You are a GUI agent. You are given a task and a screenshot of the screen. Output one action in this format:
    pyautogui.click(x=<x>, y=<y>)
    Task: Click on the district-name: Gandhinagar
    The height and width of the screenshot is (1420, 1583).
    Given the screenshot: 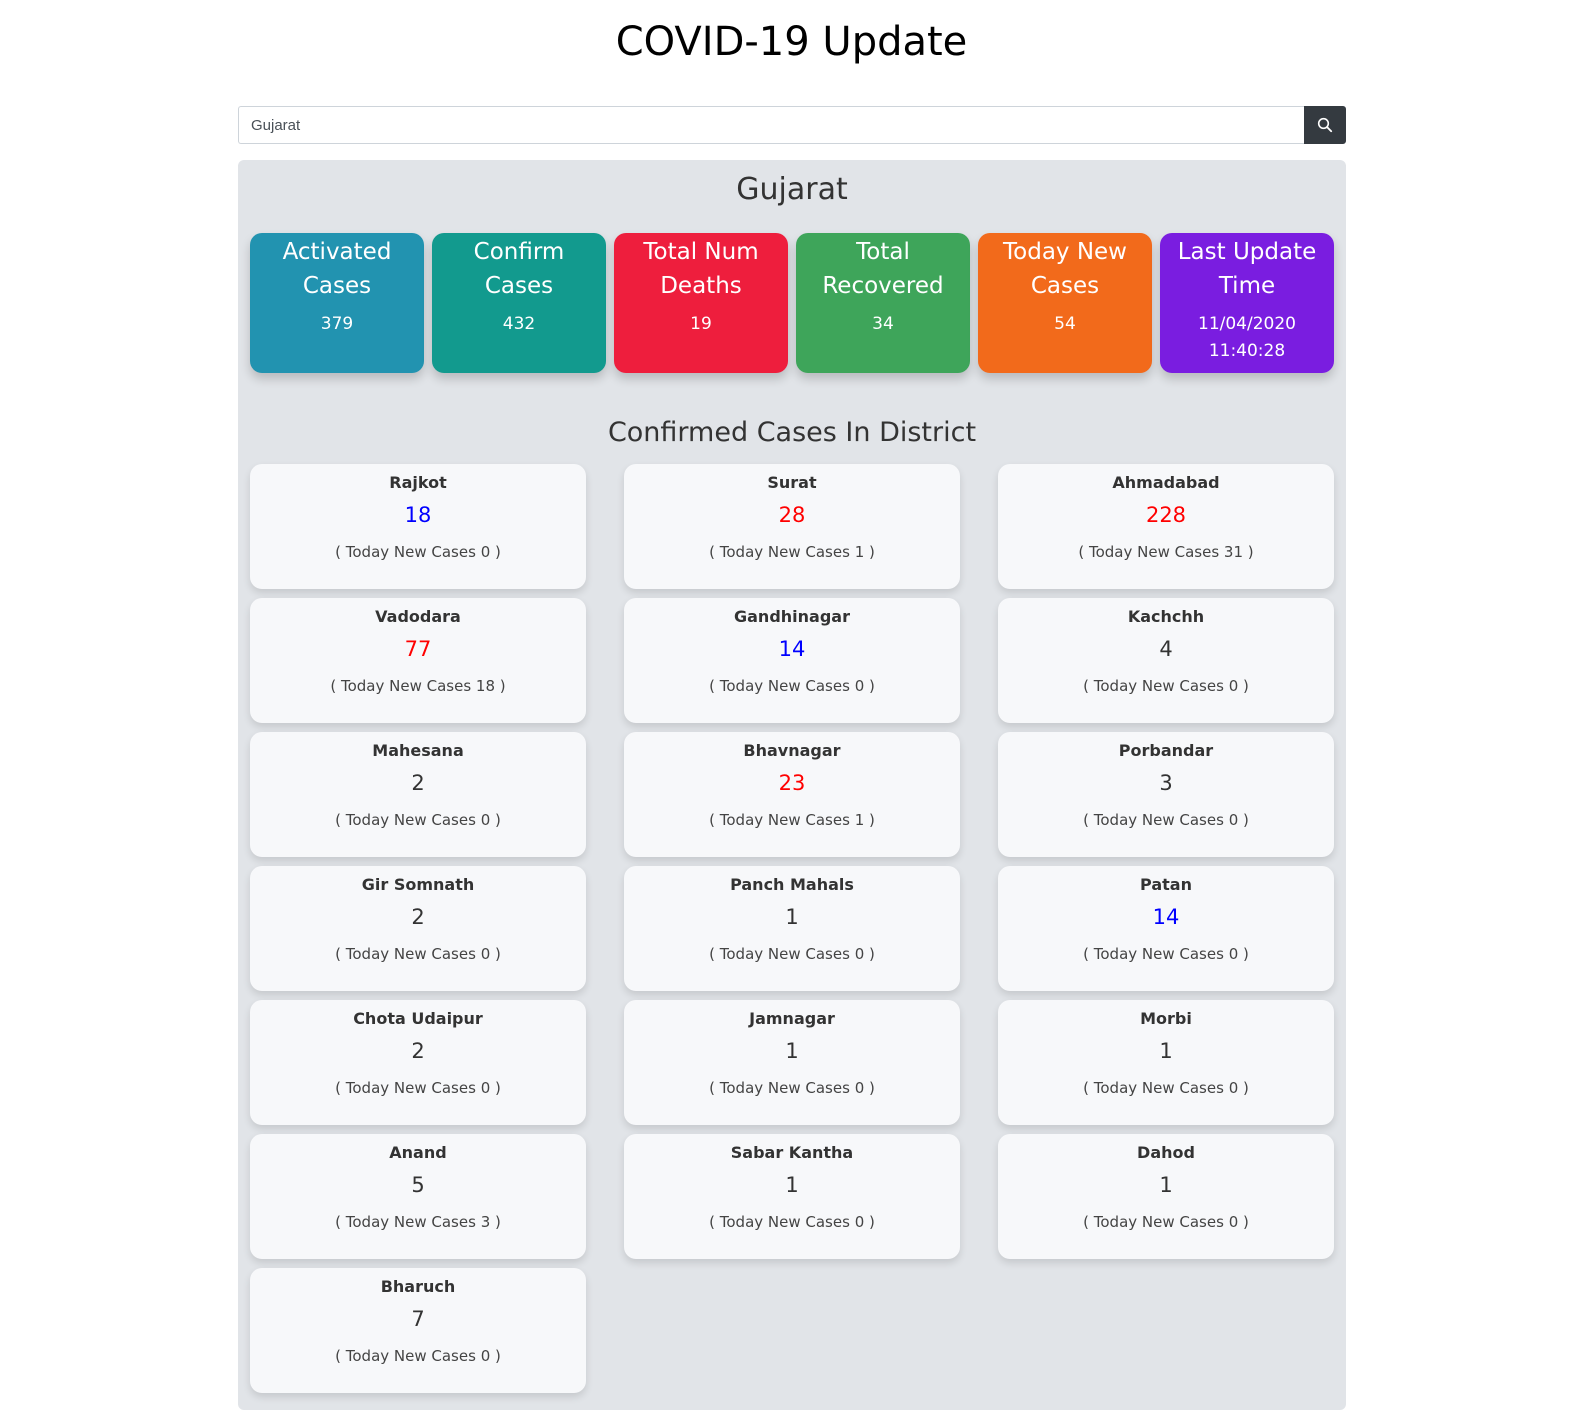 What is the action you would take?
    pyautogui.click(x=792, y=616)
    